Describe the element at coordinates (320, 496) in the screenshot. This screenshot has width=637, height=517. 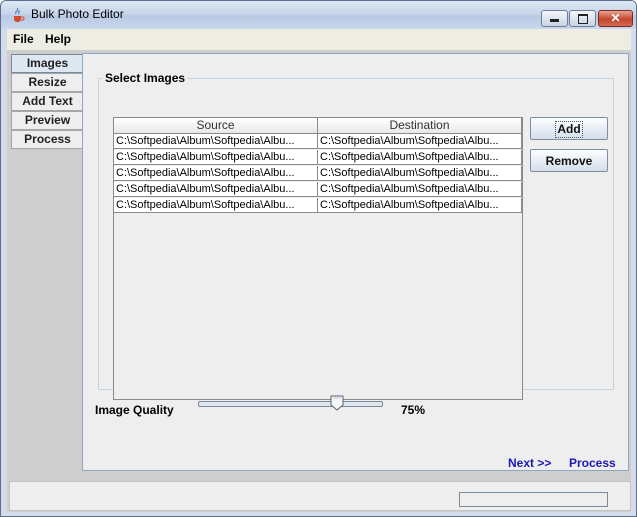
I see `status-bar` at that location.